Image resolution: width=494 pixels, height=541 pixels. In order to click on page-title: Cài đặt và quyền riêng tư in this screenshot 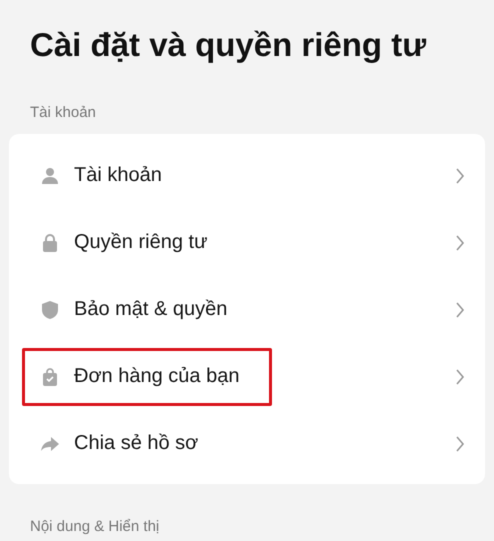, I will do `click(229, 45)`.